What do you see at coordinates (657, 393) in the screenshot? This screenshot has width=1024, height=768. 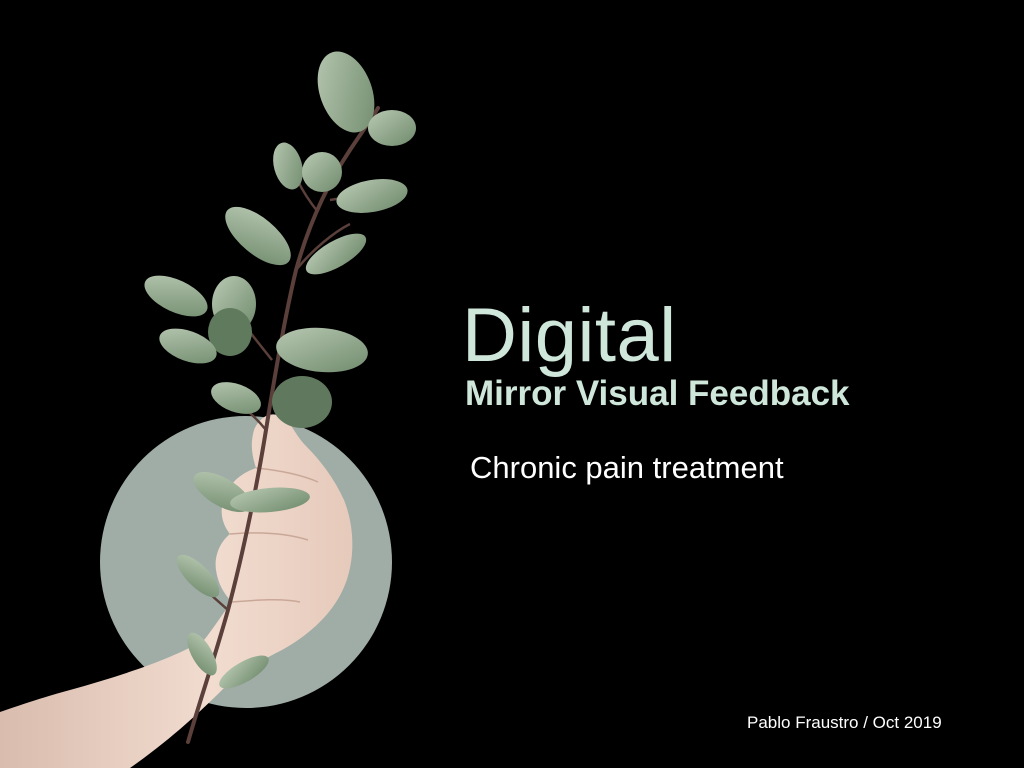 I see `slide-subtitle: Mirror Visual Feedback` at bounding box center [657, 393].